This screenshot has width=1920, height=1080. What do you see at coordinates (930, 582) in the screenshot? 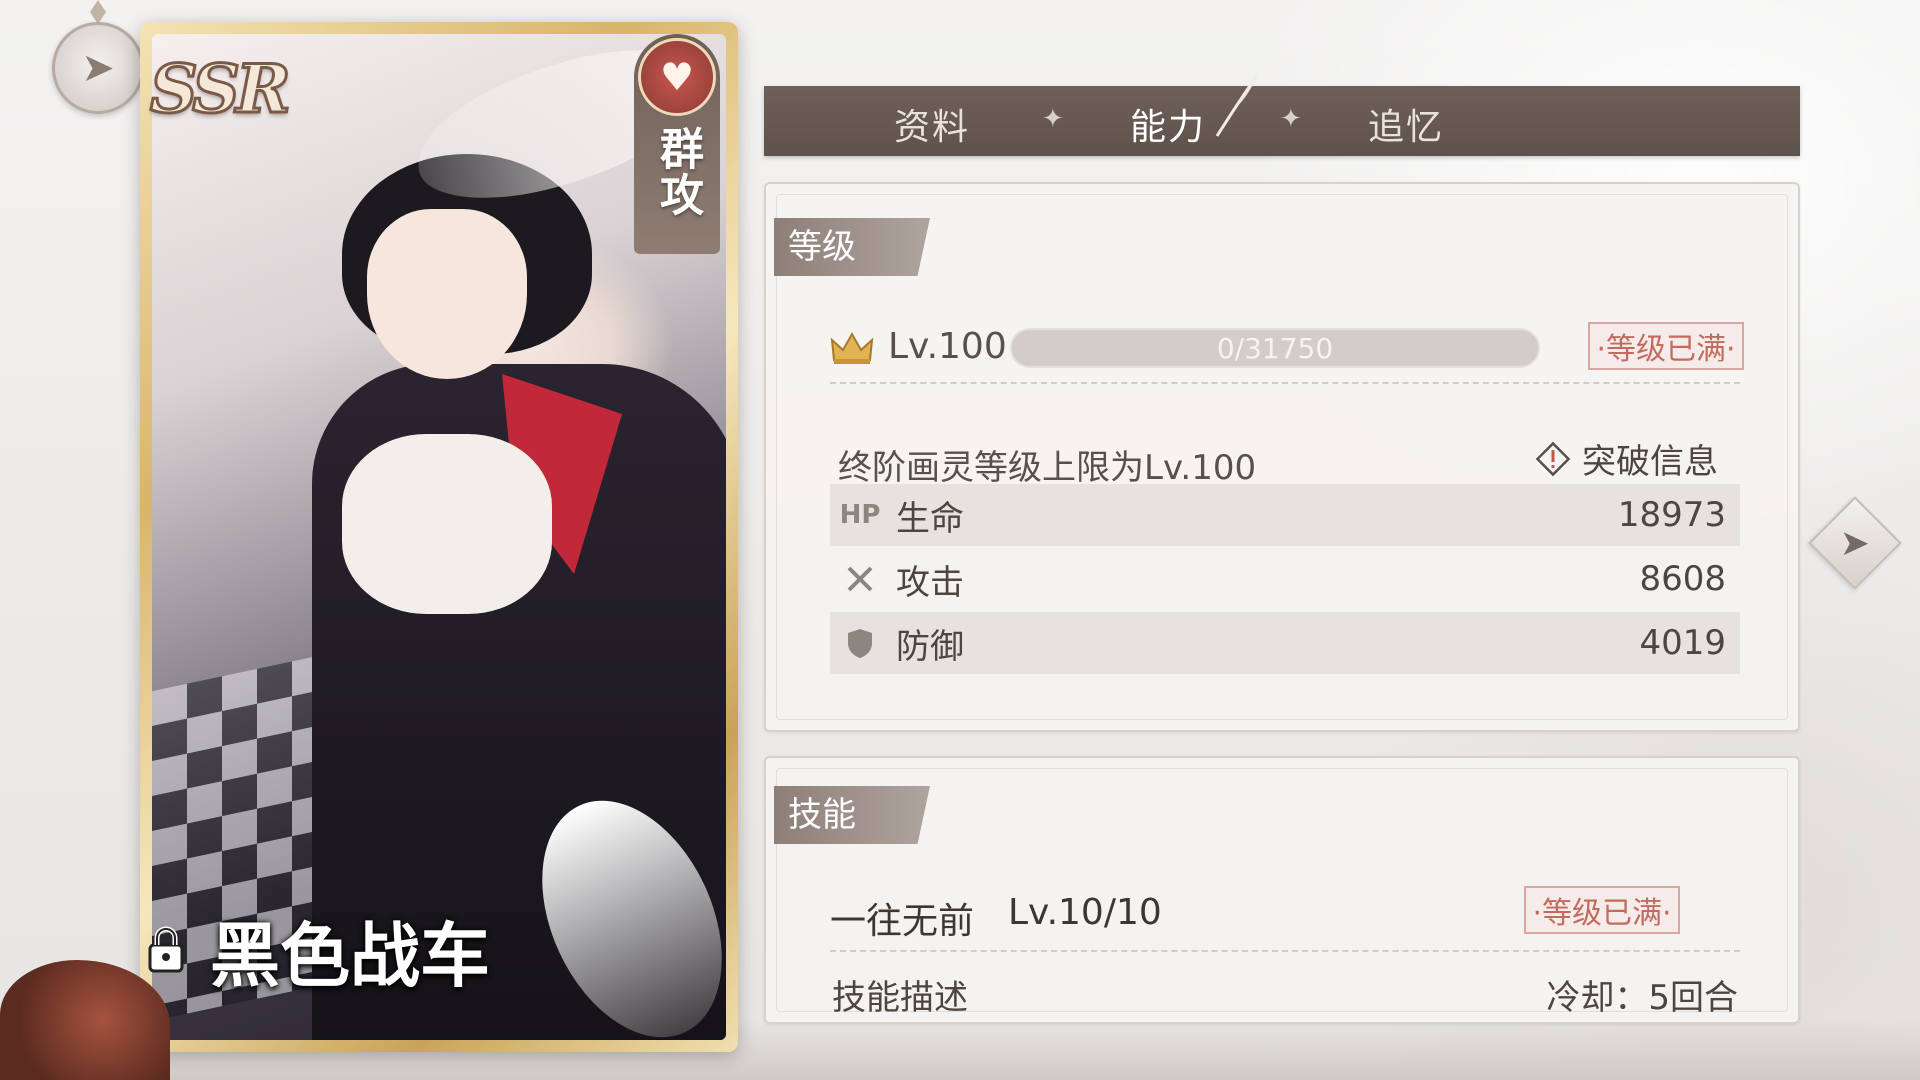
I see `stat-label: 攻击` at bounding box center [930, 582].